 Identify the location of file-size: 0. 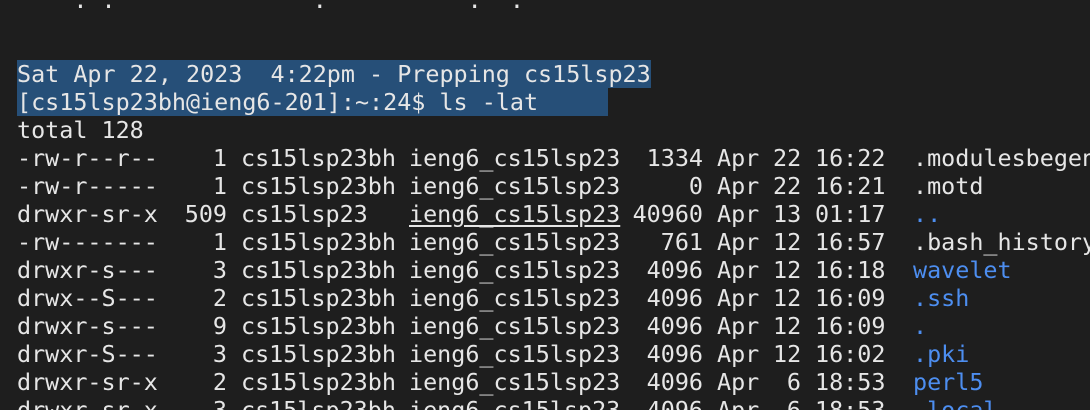
(695, 186).